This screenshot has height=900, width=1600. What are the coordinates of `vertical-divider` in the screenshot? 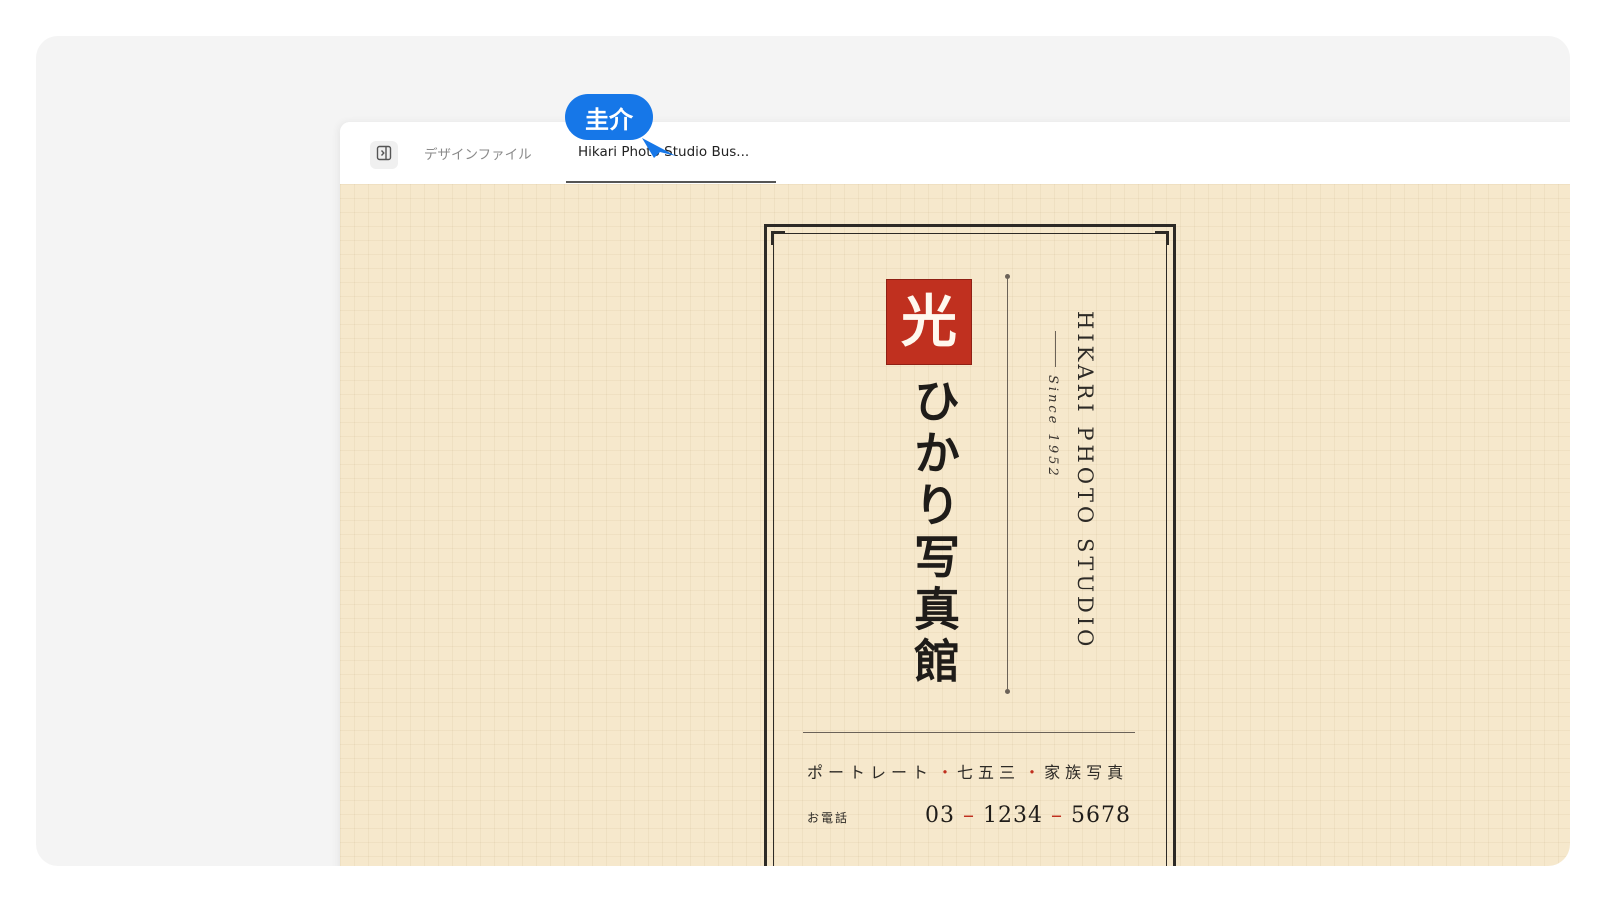 It's located at (1007, 484).